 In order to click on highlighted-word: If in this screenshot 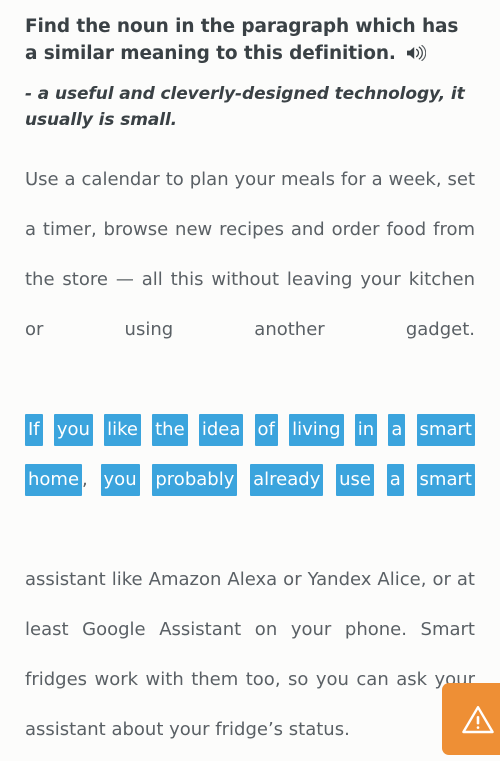, I will do `click(34, 430)`.